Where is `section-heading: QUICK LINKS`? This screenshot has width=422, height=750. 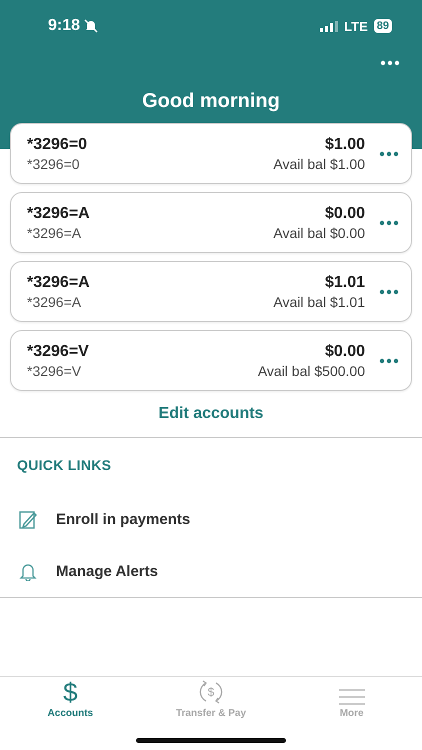
section-heading: QUICK LINKS is located at coordinates (64, 465).